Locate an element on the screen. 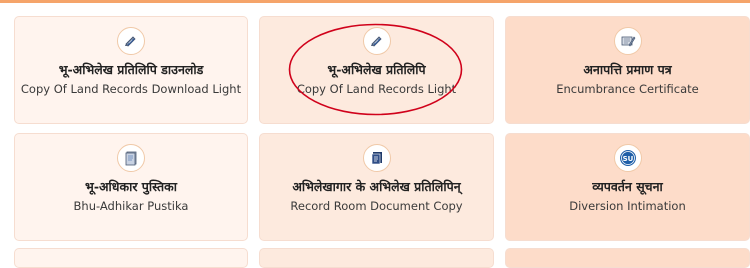 Image resolution: width=750 pixels, height=268 pixels. su-badge-icon: SU is located at coordinates (627, 158).